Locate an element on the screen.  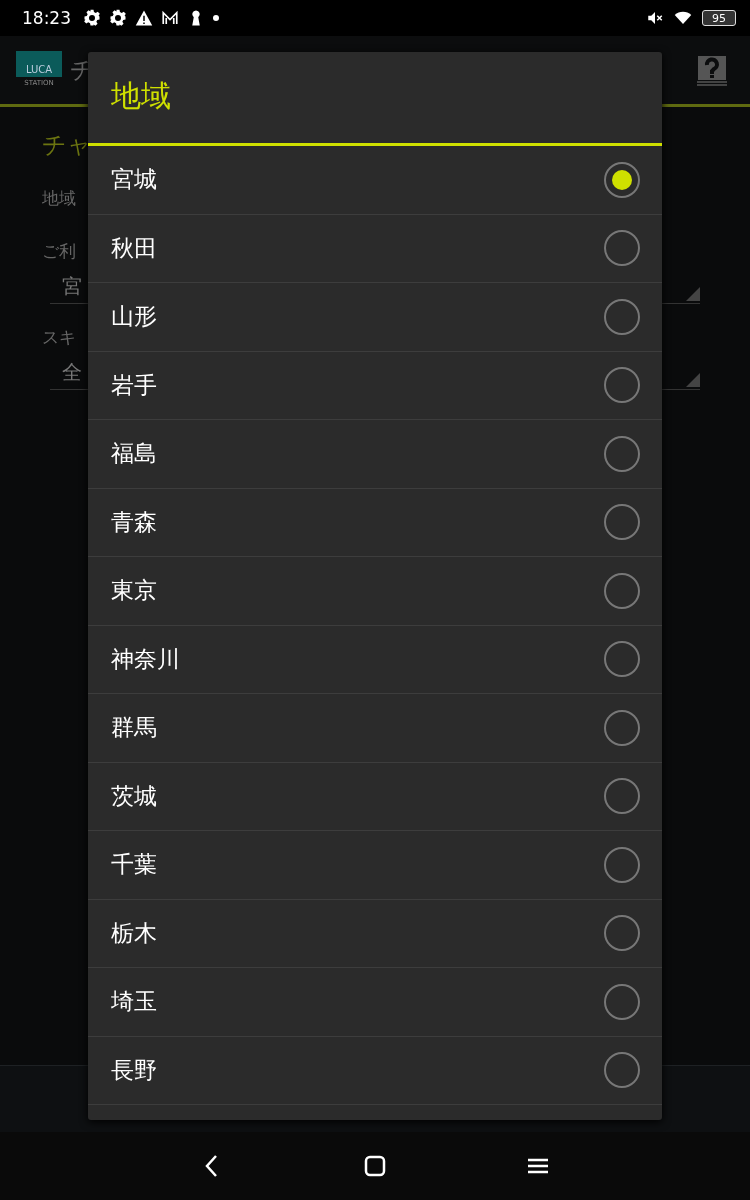
region-option: 群馬 is located at coordinates (375, 728).